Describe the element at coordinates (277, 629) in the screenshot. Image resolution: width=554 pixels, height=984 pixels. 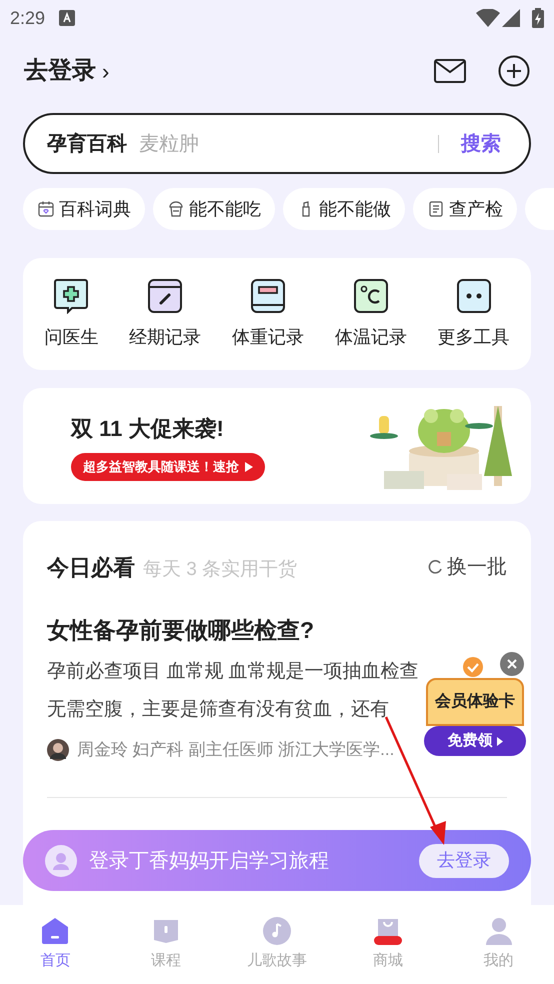
I see `article-title: 女性备孕前要做哪些检查?` at that location.